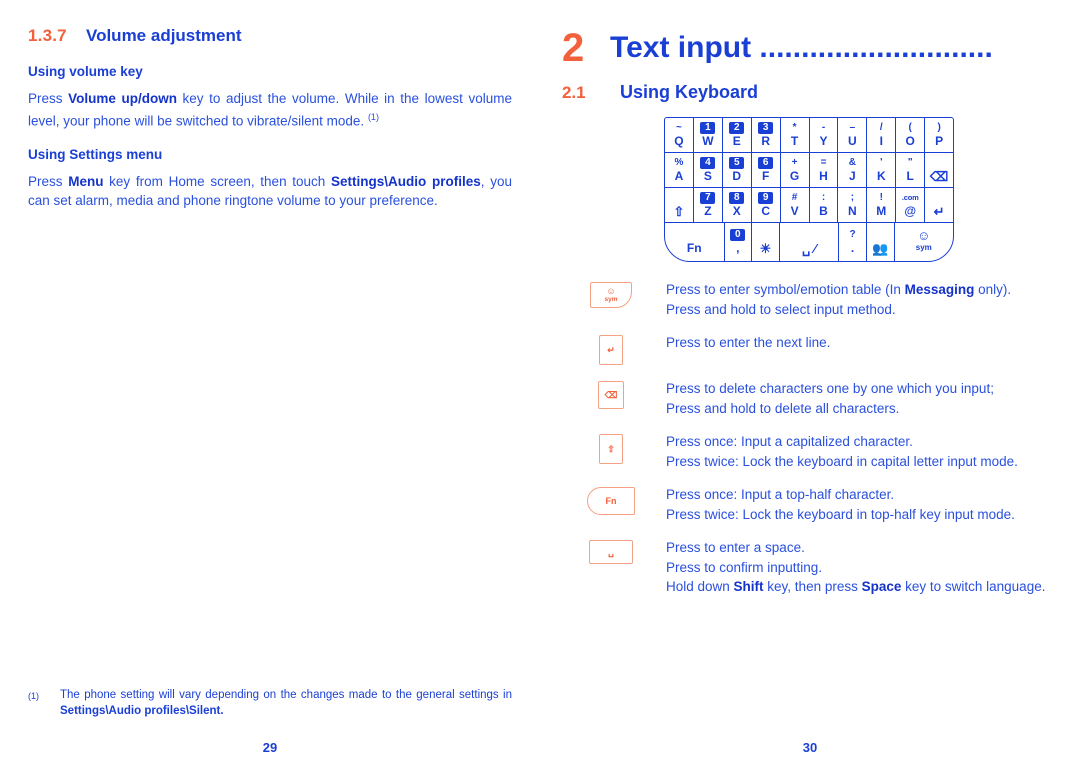  What do you see at coordinates (736, 211) in the screenshot?
I see `key-bottom-label: X` at bounding box center [736, 211].